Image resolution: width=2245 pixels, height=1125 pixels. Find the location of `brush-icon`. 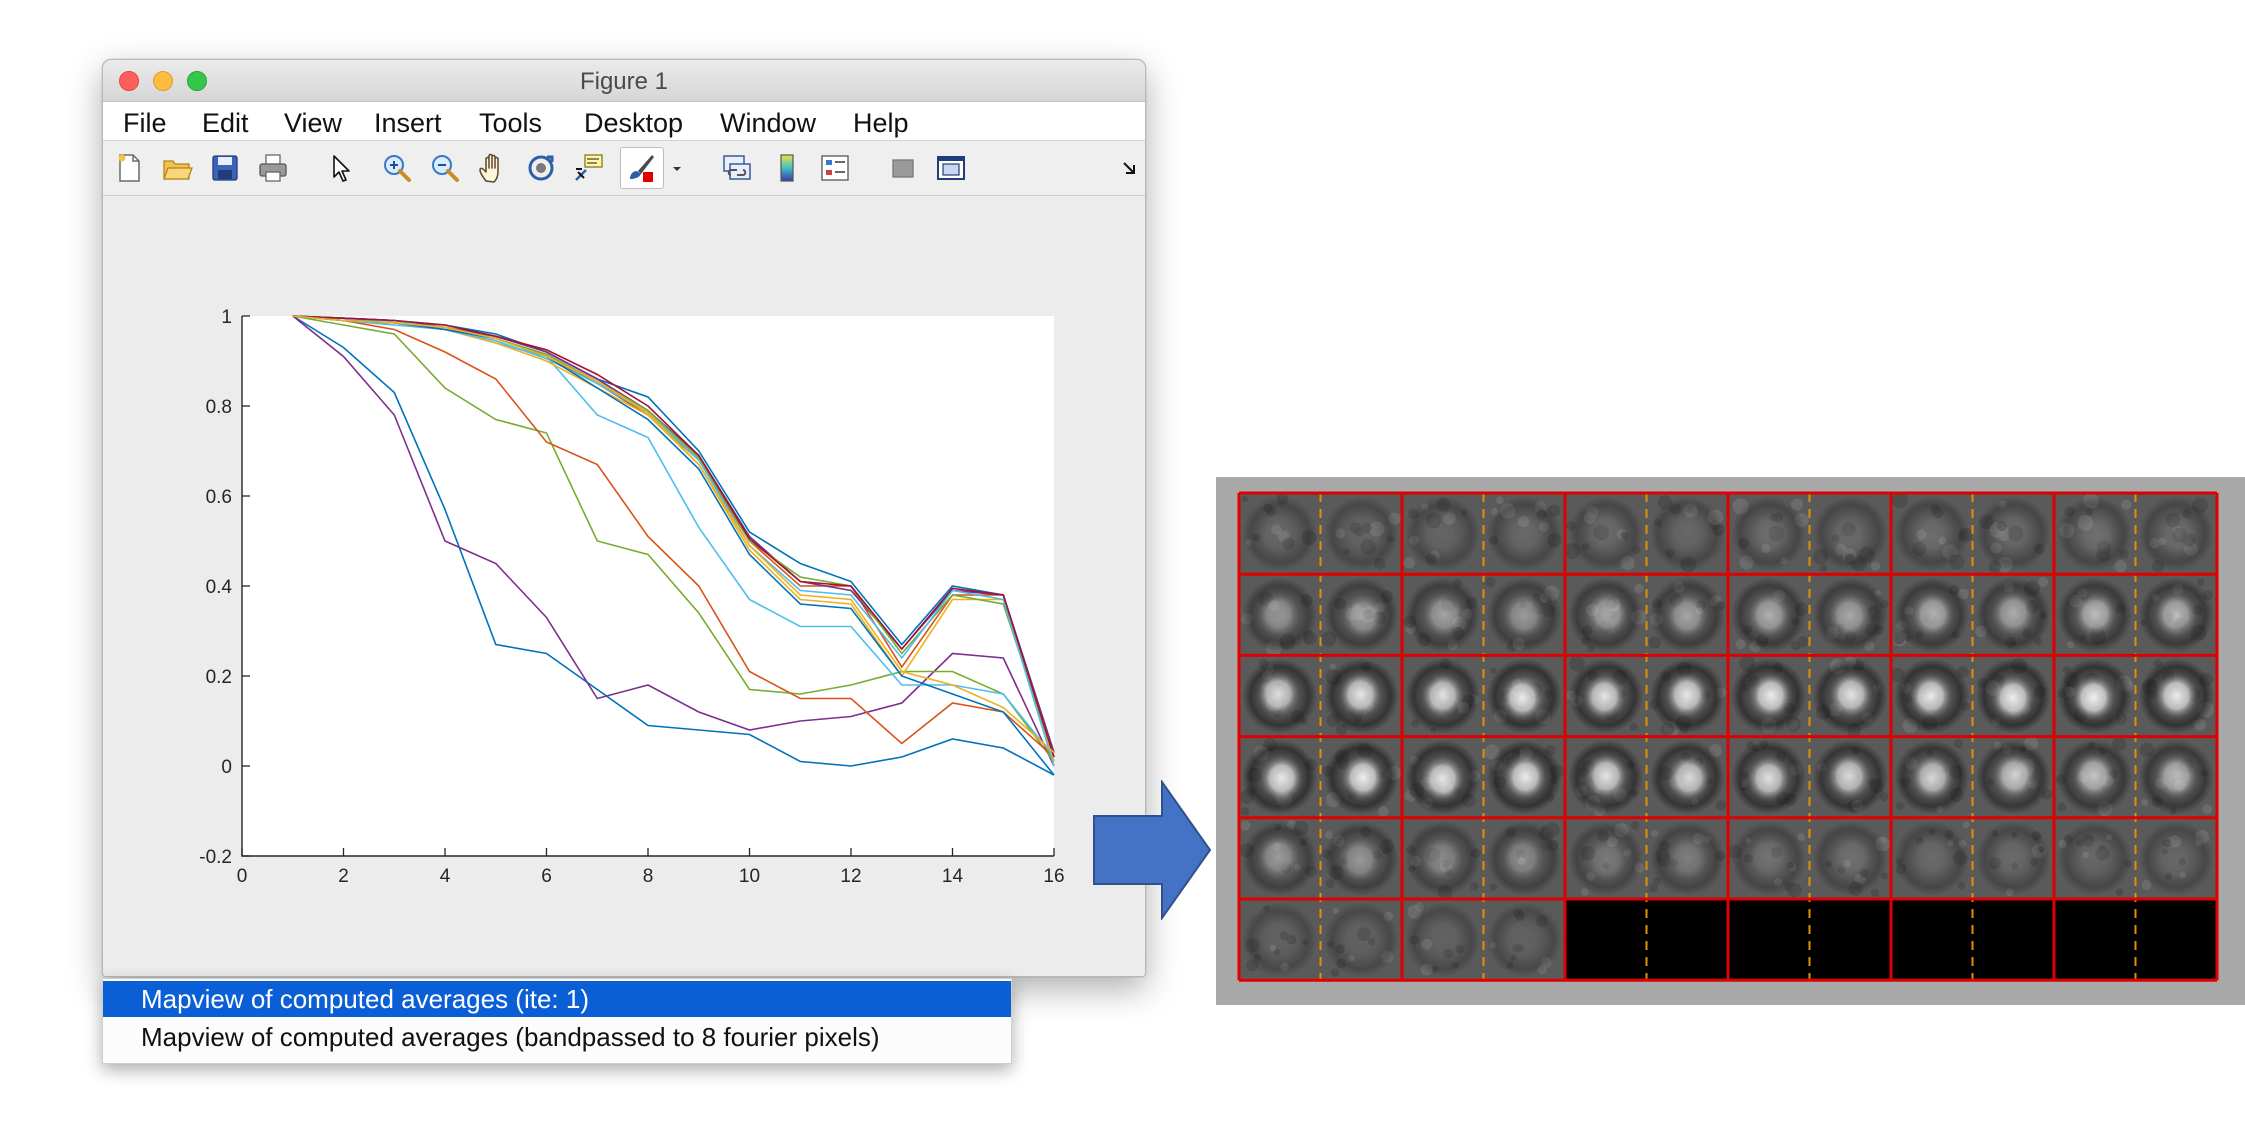

brush-icon is located at coordinates (641, 168).